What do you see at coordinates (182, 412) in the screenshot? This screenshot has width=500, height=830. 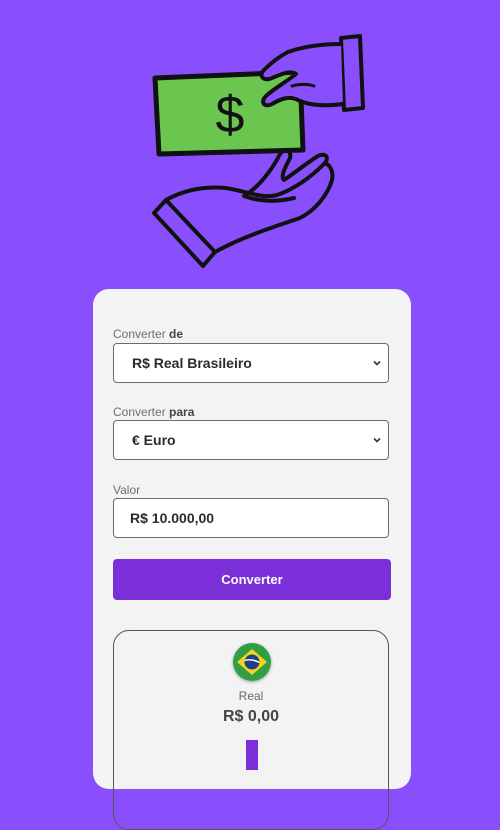 I see `to-label-bold: para` at bounding box center [182, 412].